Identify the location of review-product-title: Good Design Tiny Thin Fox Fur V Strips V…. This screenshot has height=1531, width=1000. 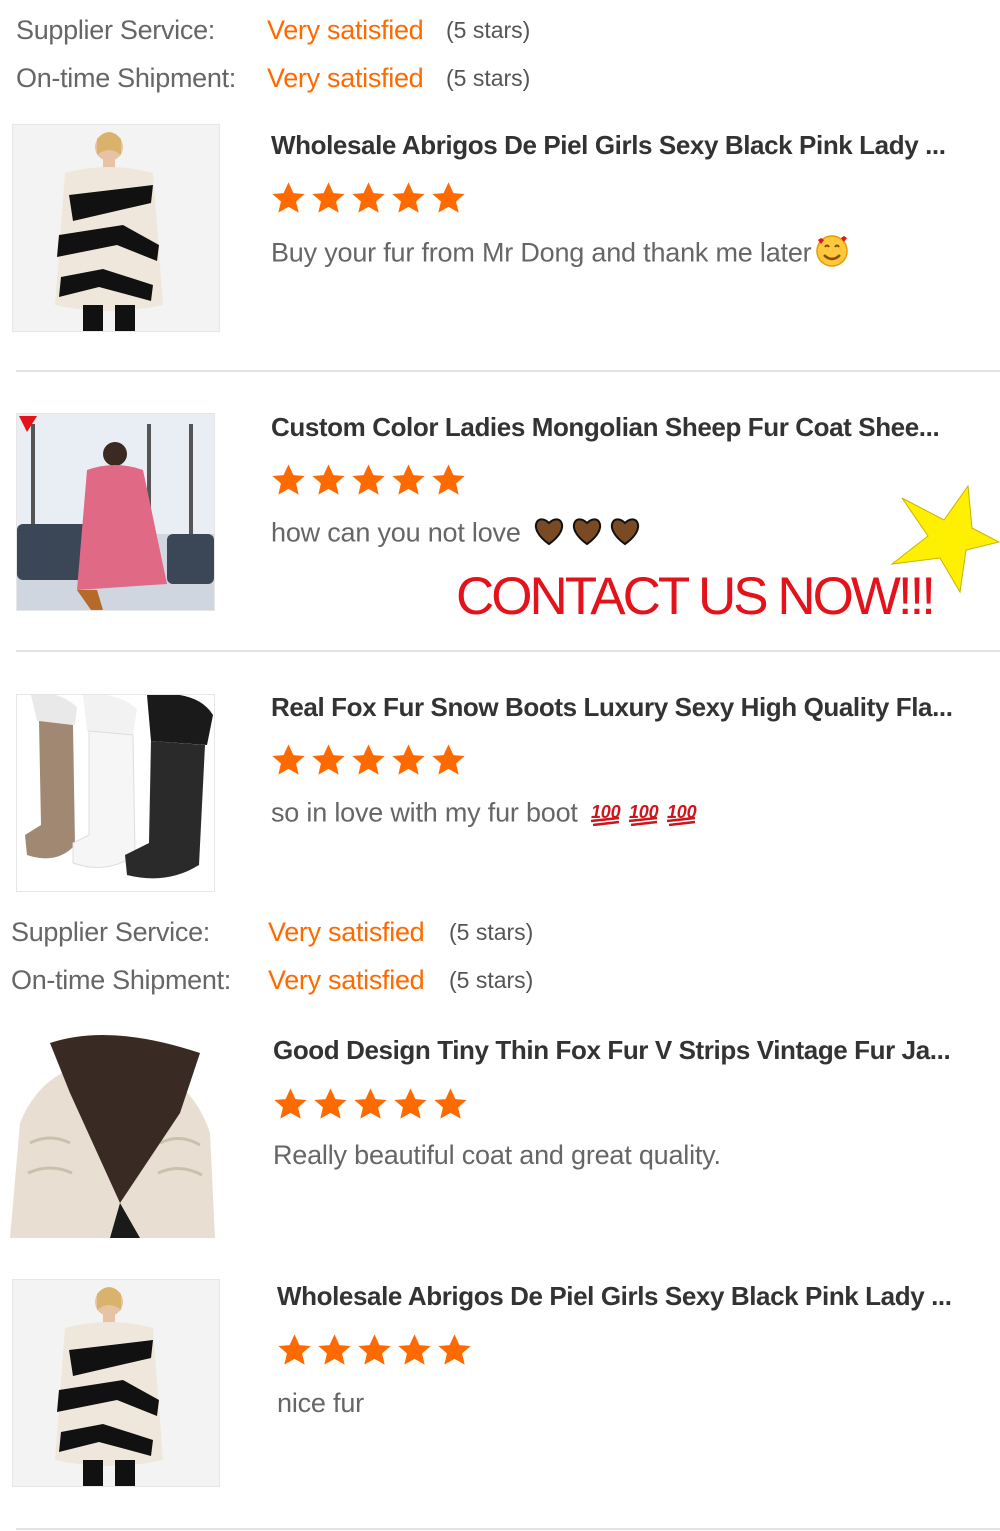
(612, 1050).